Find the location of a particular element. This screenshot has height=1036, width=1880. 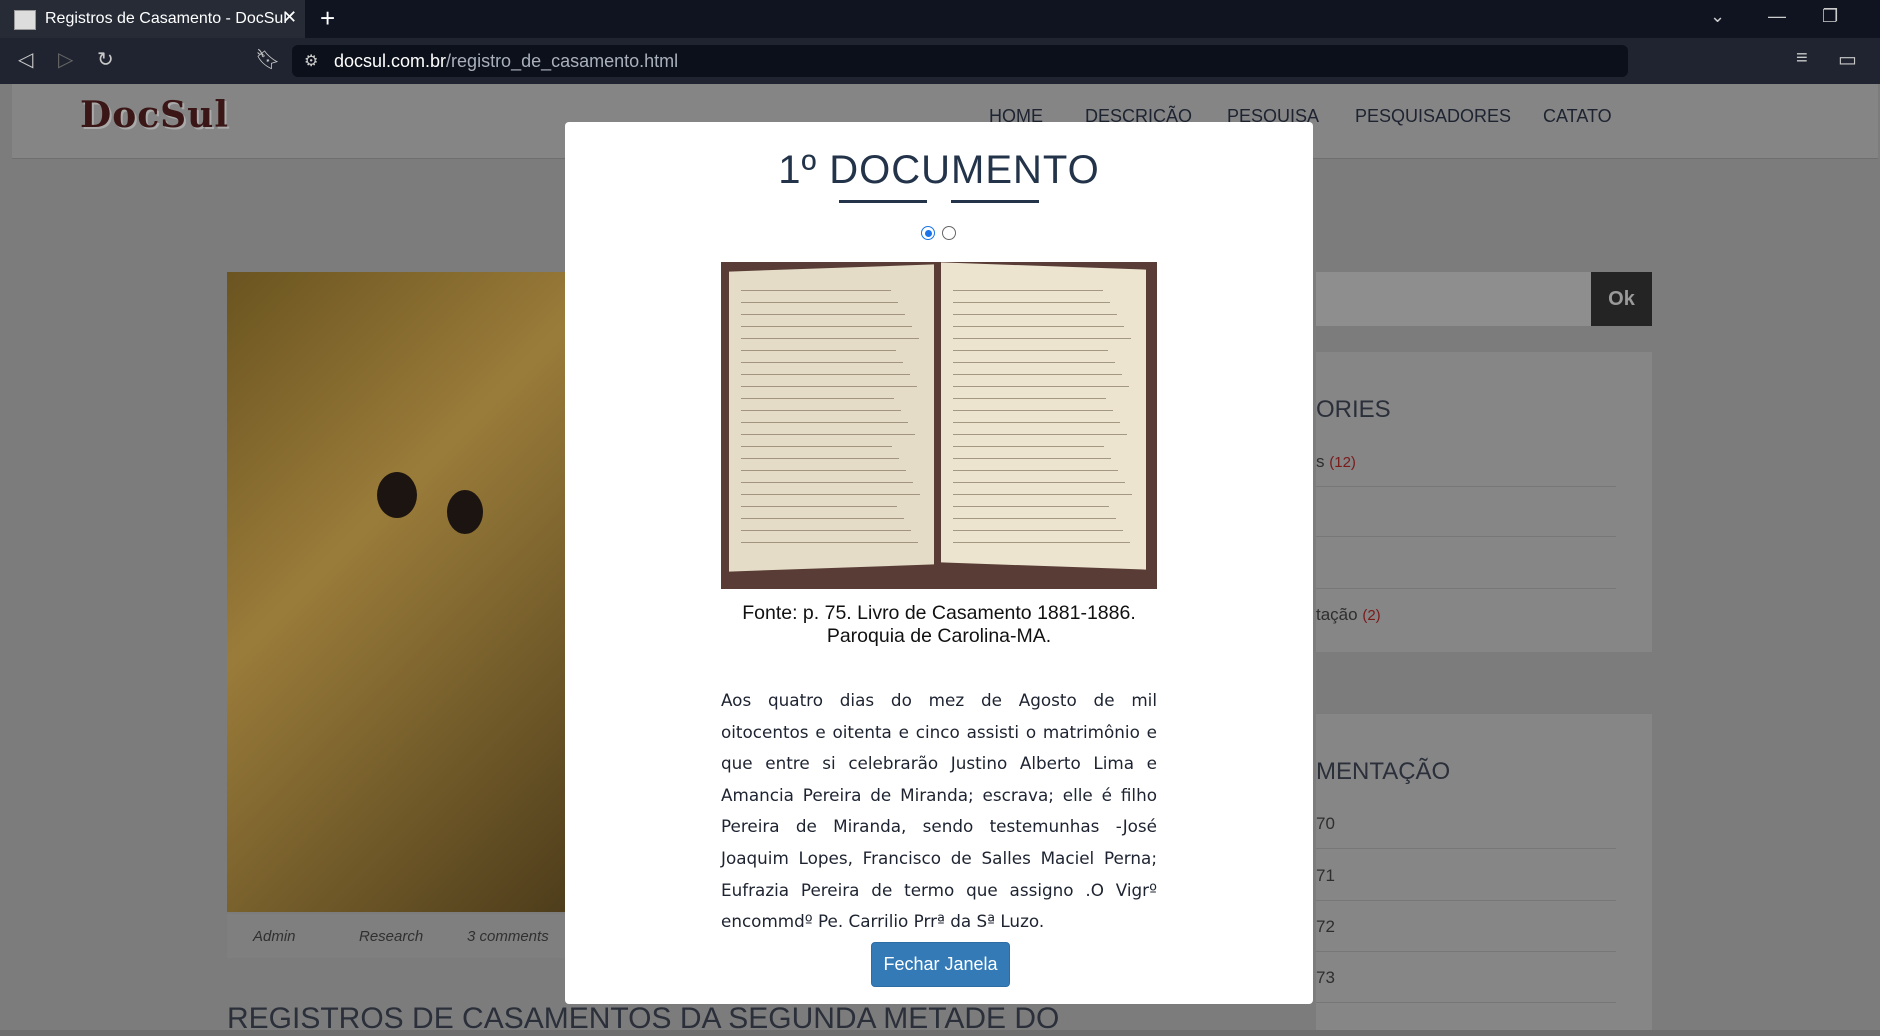

site-logo: DocSul is located at coordinates (154, 115).